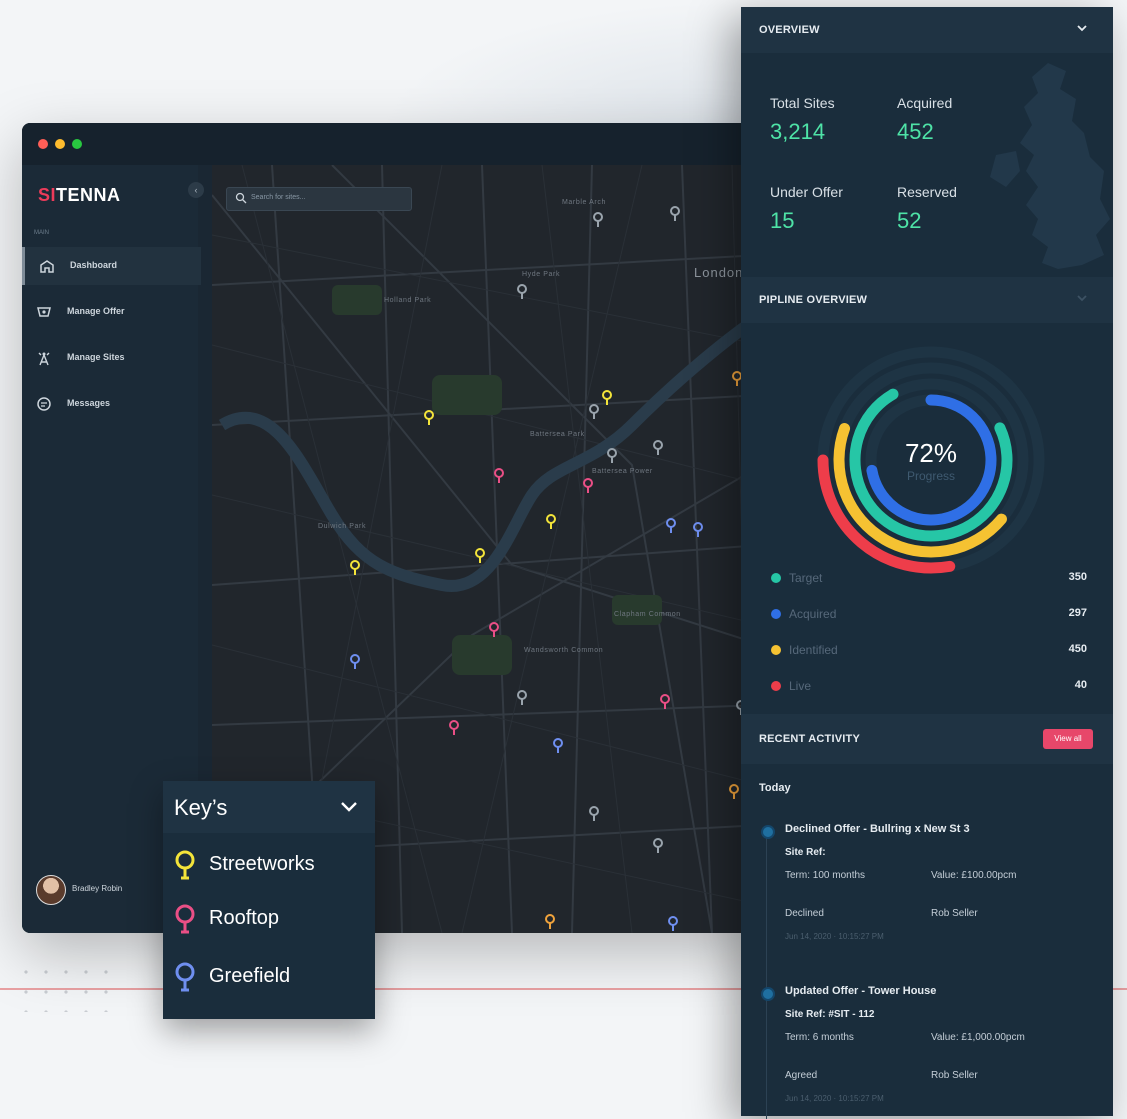 Image resolution: width=1127 pixels, height=1119 pixels. I want to click on avatar, so click(51, 890).